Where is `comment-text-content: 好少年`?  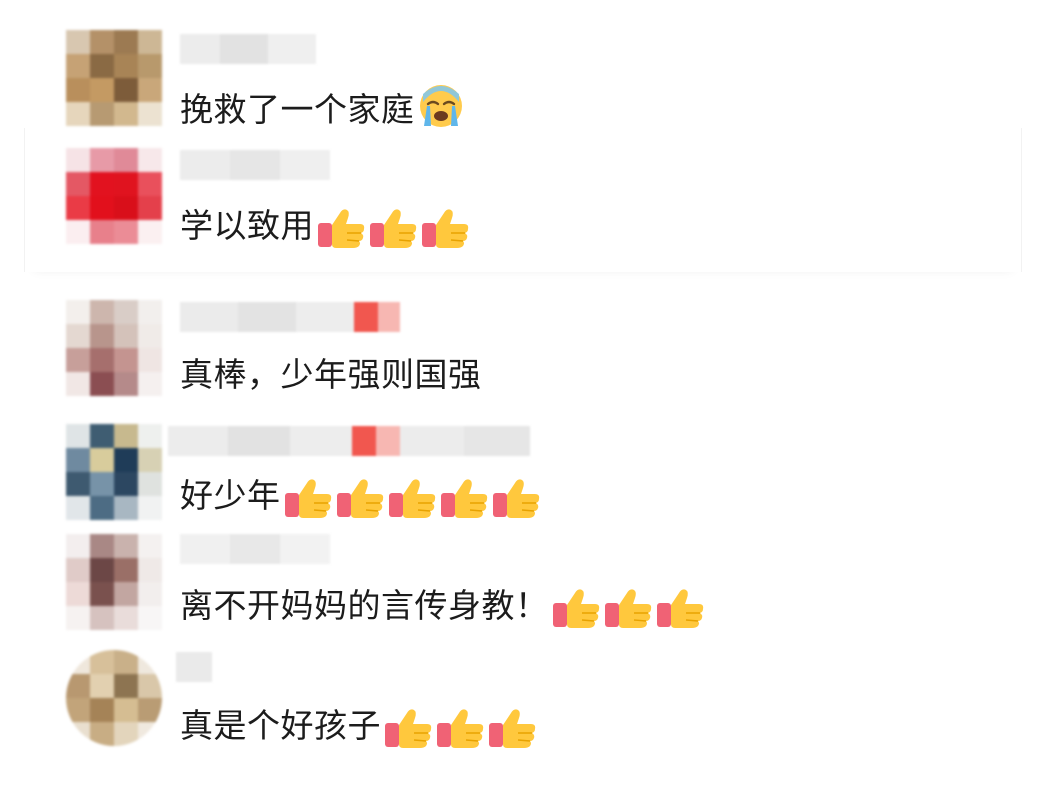 comment-text-content: 好少年 is located at coordinates (230, 495).